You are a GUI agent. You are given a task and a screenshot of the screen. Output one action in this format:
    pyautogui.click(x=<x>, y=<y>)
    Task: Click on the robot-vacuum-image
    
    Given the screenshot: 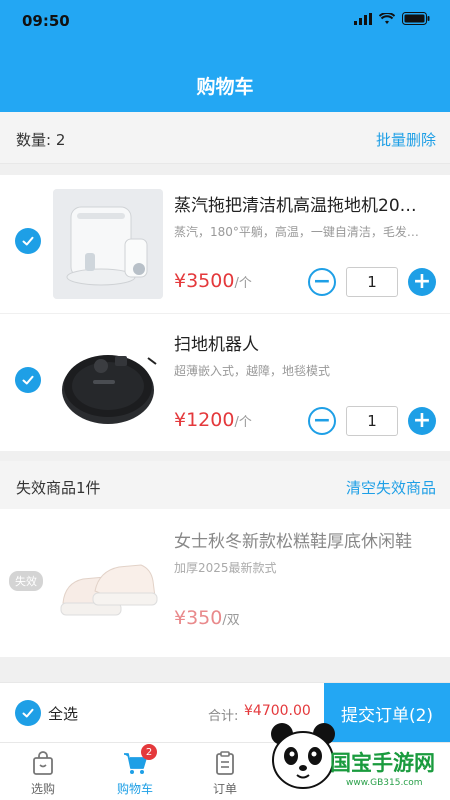 What is the action you would take?
    pyautogui.click(x=108, y=383)
    